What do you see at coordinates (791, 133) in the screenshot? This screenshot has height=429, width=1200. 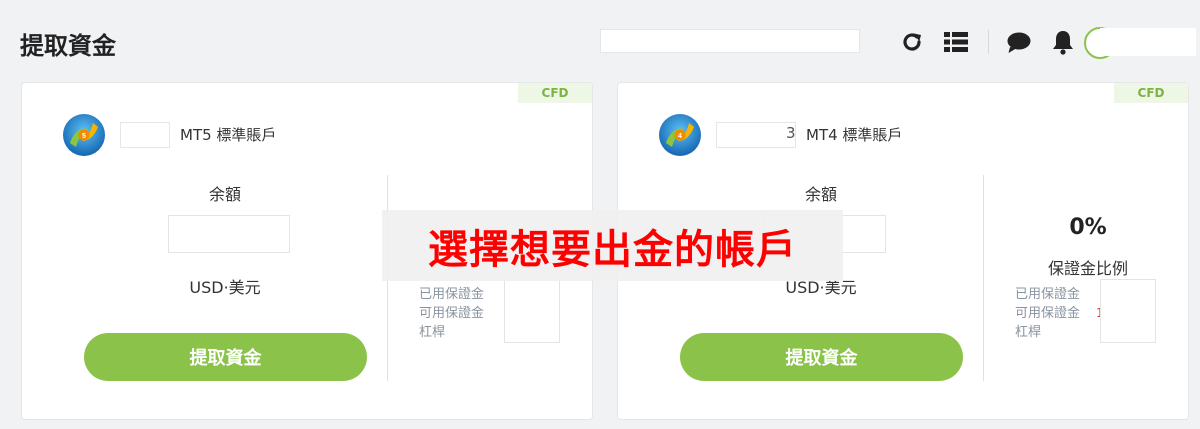 I see `account-number-suffix: 3` at bounding box center [791, 133].